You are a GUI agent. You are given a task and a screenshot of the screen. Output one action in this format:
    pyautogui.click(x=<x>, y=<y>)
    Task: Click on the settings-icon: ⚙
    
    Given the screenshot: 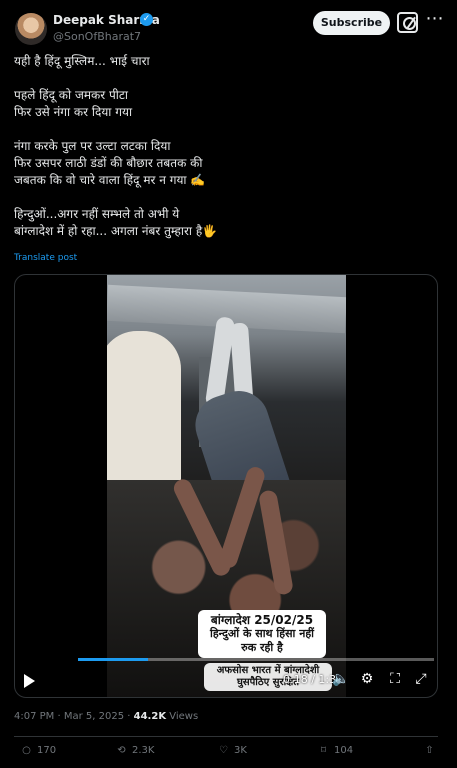 What is the action you would take?
    pyautogui.click(x=367, y=679)
    